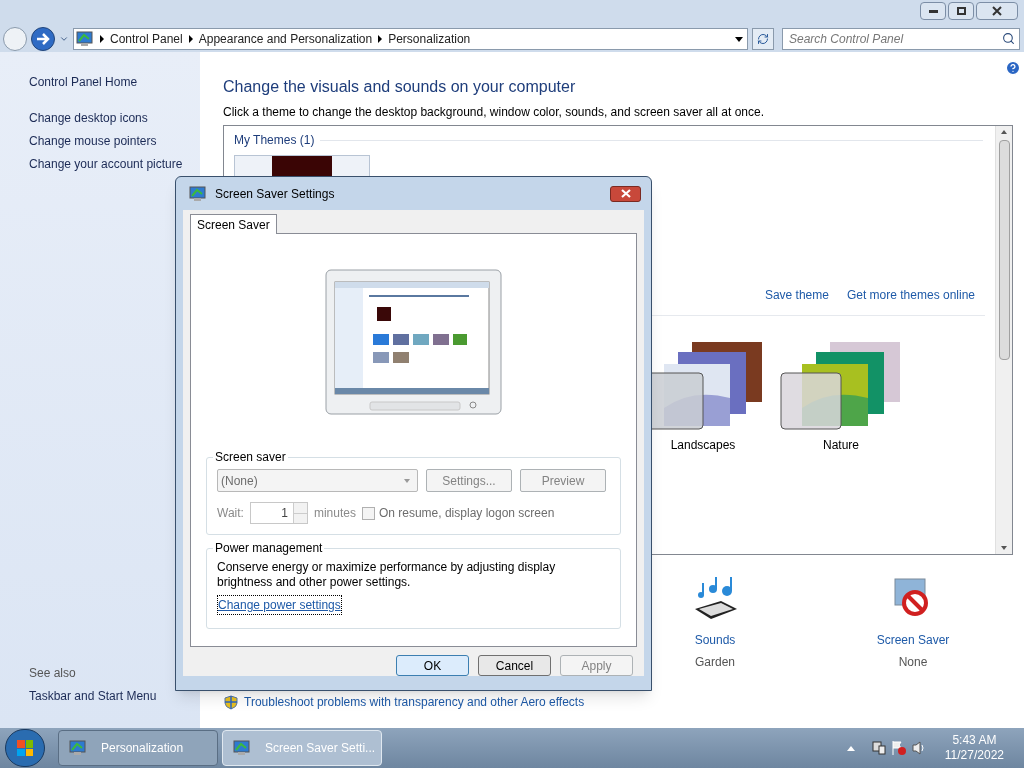  What do you see at coordinates (233, 224) in the screenshot?
I see `tab: Screen Saver` at bounding box center [233, 224].